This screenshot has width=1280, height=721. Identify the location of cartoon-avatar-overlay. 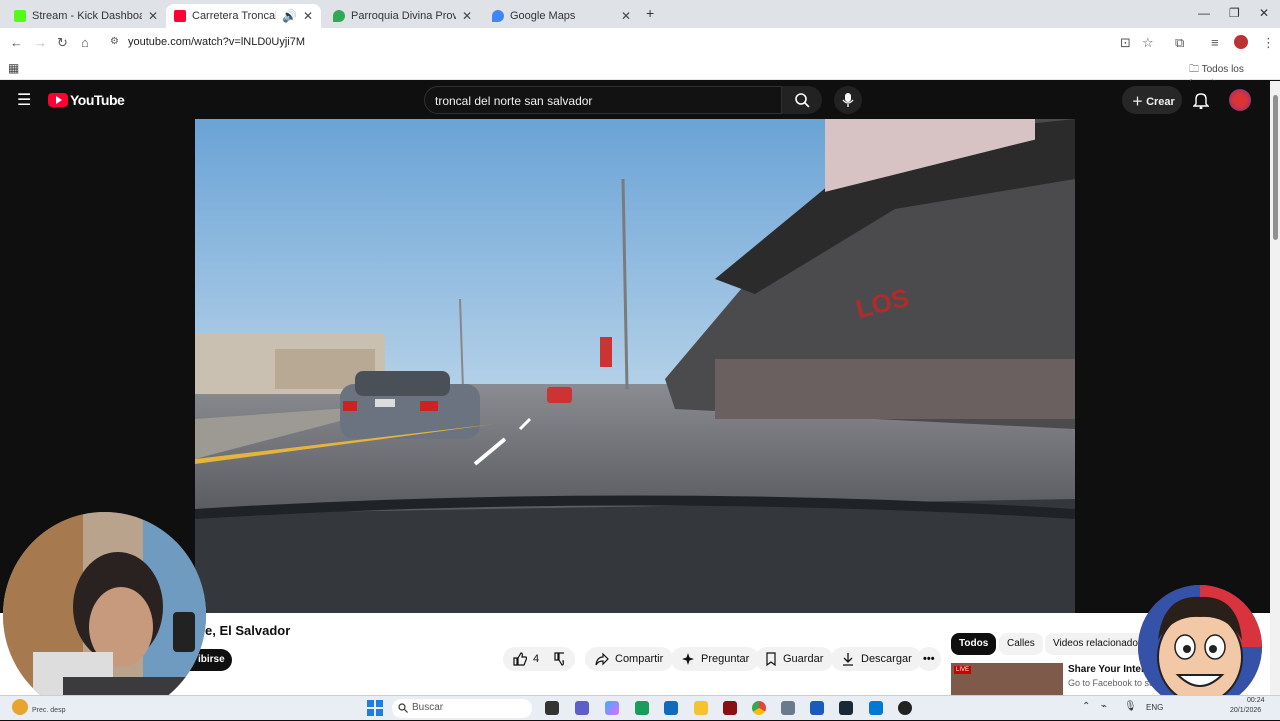
(1200, 647).